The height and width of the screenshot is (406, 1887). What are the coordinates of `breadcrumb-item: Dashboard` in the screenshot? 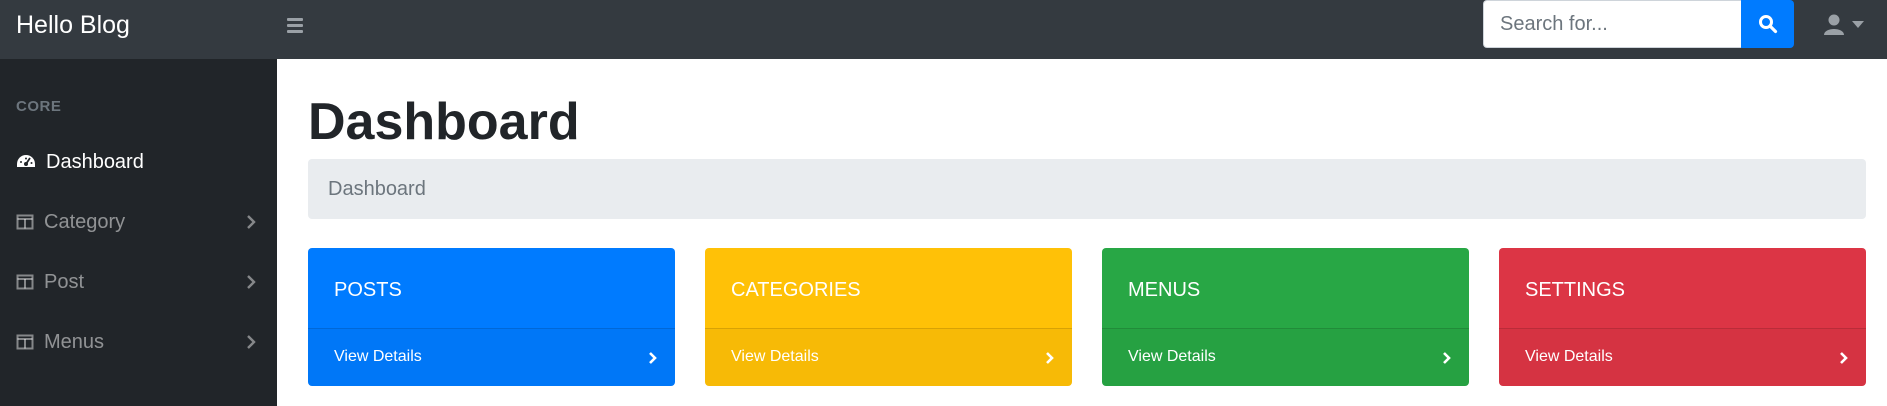 It's located at (377, 189).